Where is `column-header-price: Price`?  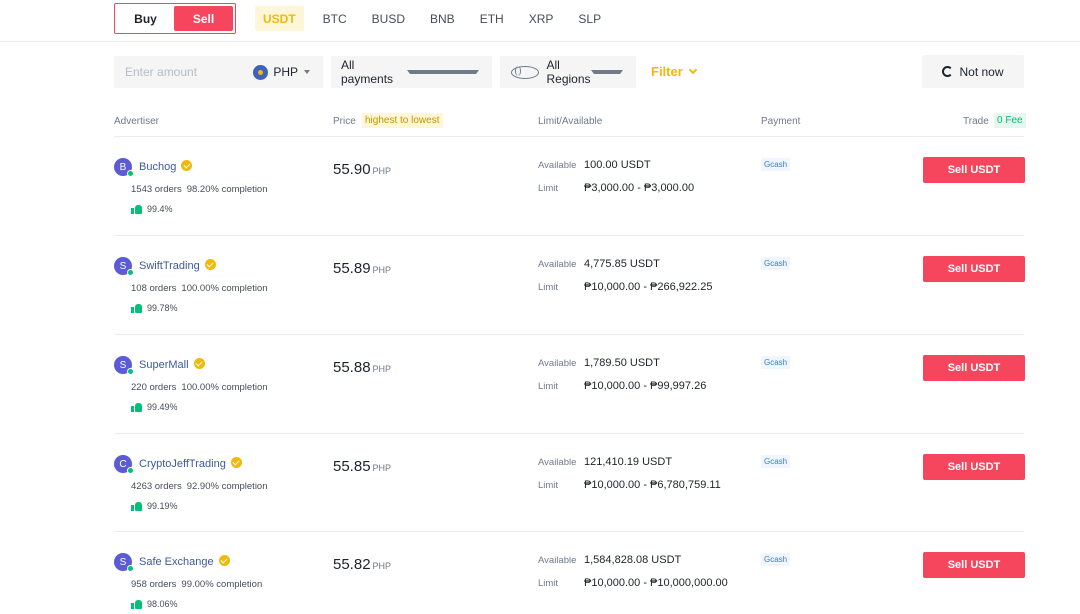
column-header-price: Price is located at coordinates (344, 121).